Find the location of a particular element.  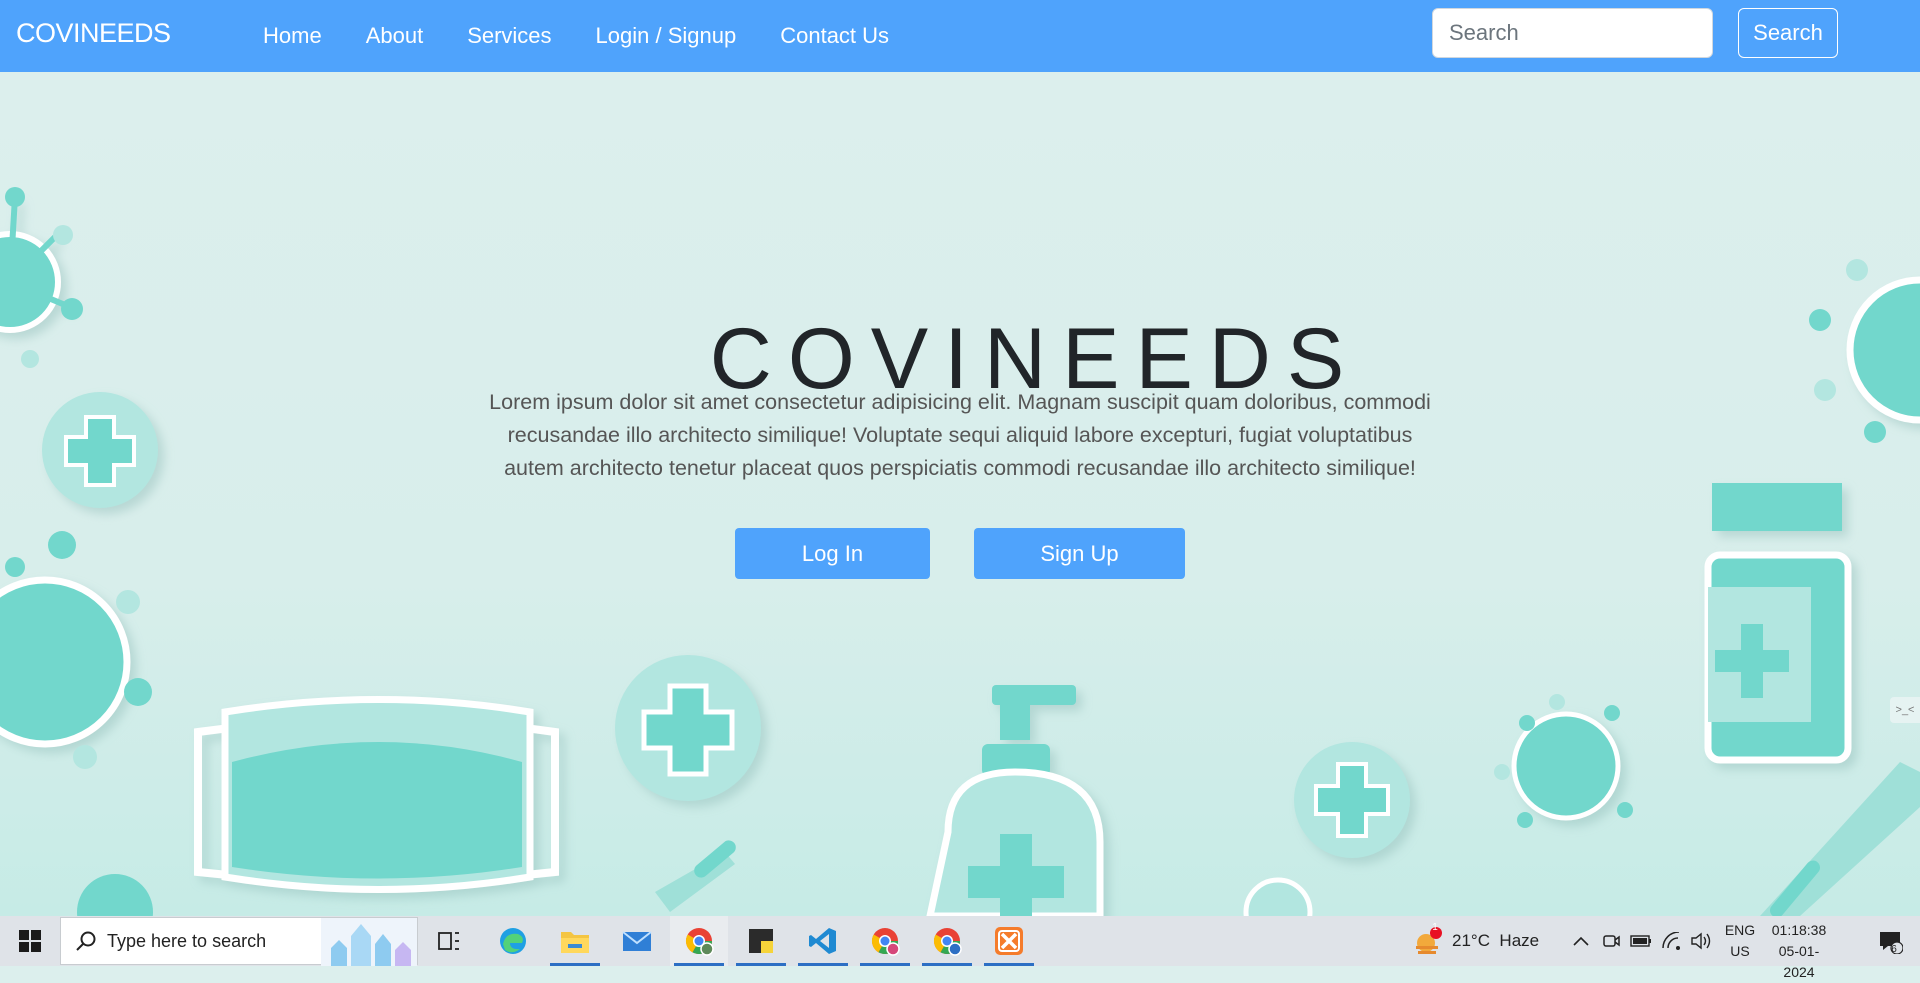

side-panel-handle: >_< is located at coordinates (1905, 710).